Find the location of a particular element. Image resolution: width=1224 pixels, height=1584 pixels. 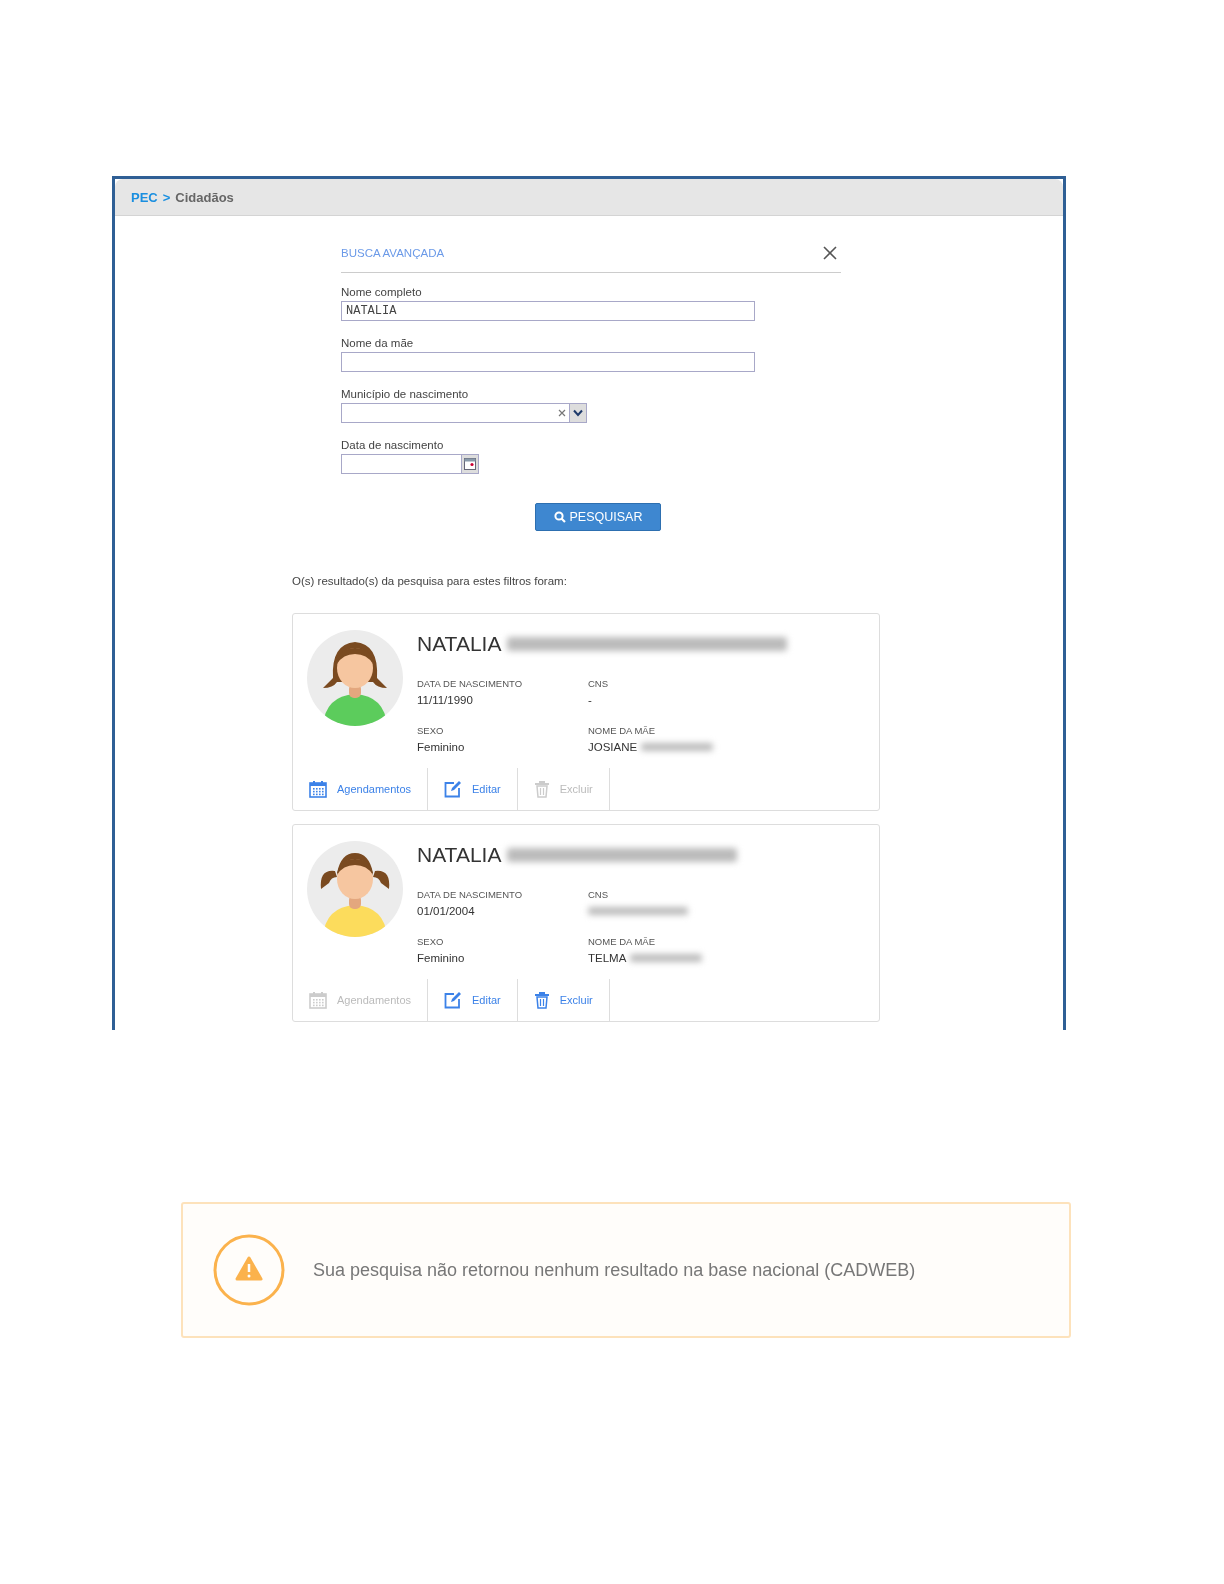

field-label: Município de nascimento is located at coordinates (405, 394).